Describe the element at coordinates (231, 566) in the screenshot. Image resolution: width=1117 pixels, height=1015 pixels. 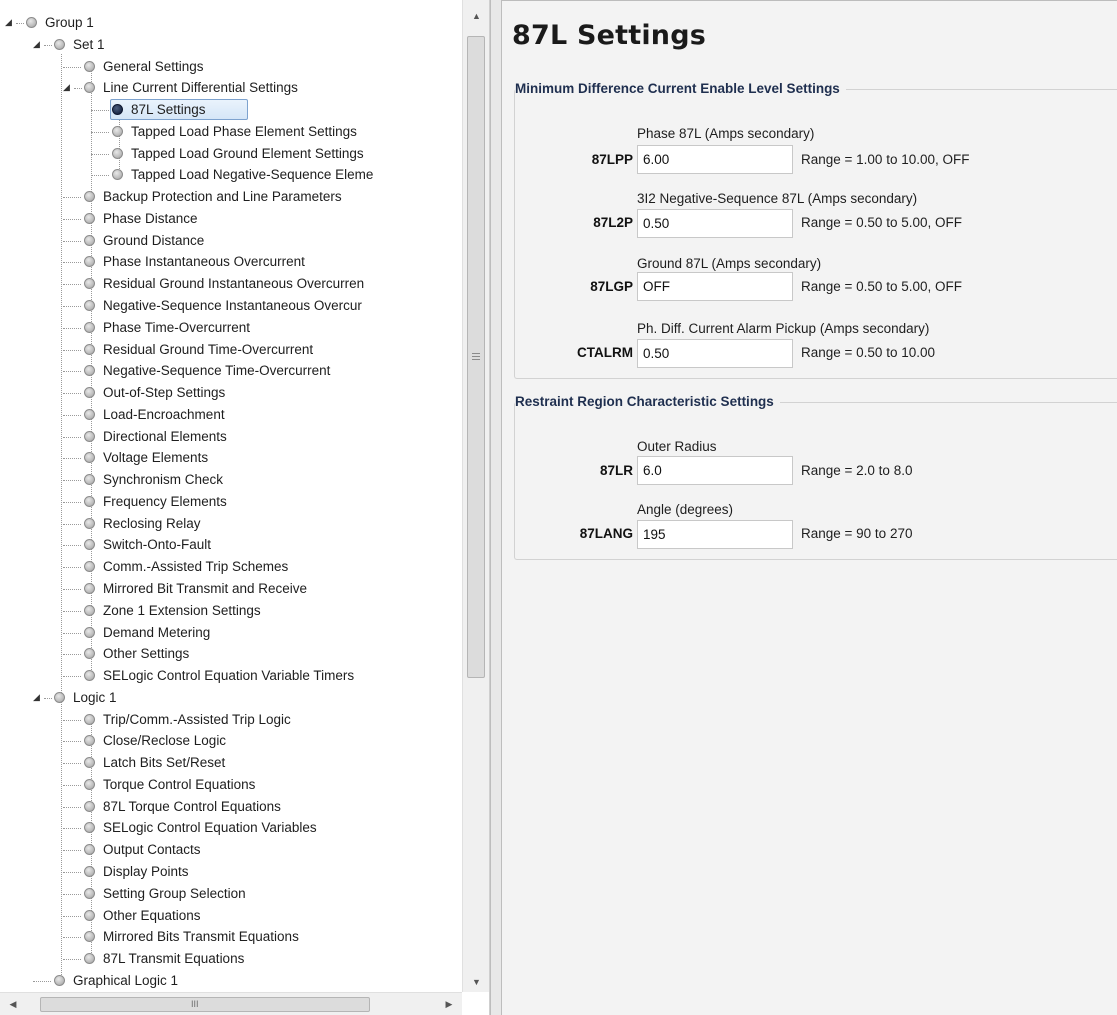
I see `tree-item: Comm.-Assisted Trip Schemes` at that location.